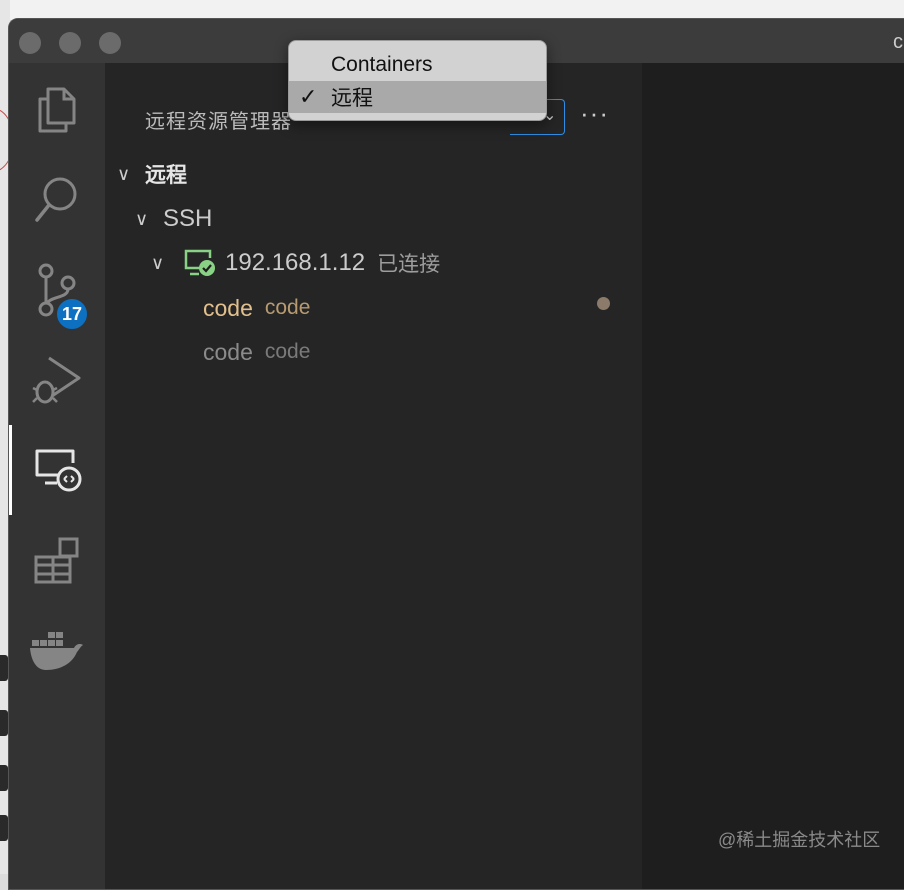 This screenshot has height=890, width=904. I want to click on activity-search, so click(57, 200).